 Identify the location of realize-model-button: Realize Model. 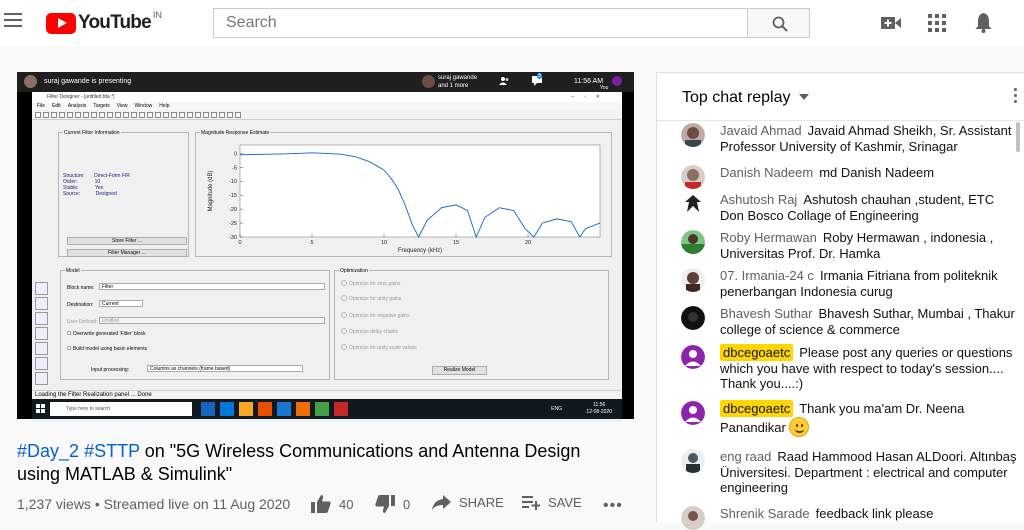
(459, 370).